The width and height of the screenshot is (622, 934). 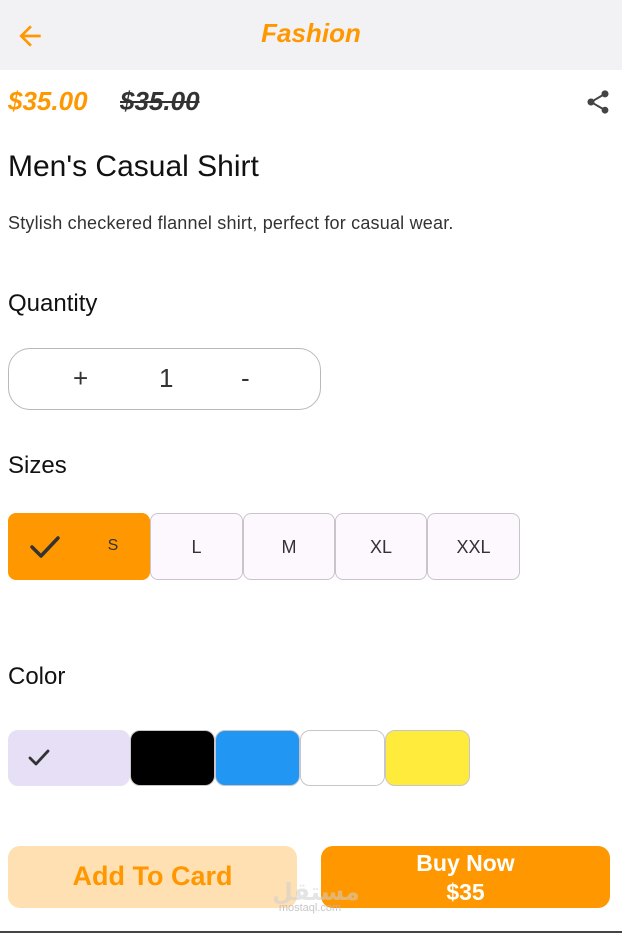 What do you see at coordinates (465, 863) in the screenshot?
I see `buy-now-label: Buy Now` at bounding box center [465, 863].